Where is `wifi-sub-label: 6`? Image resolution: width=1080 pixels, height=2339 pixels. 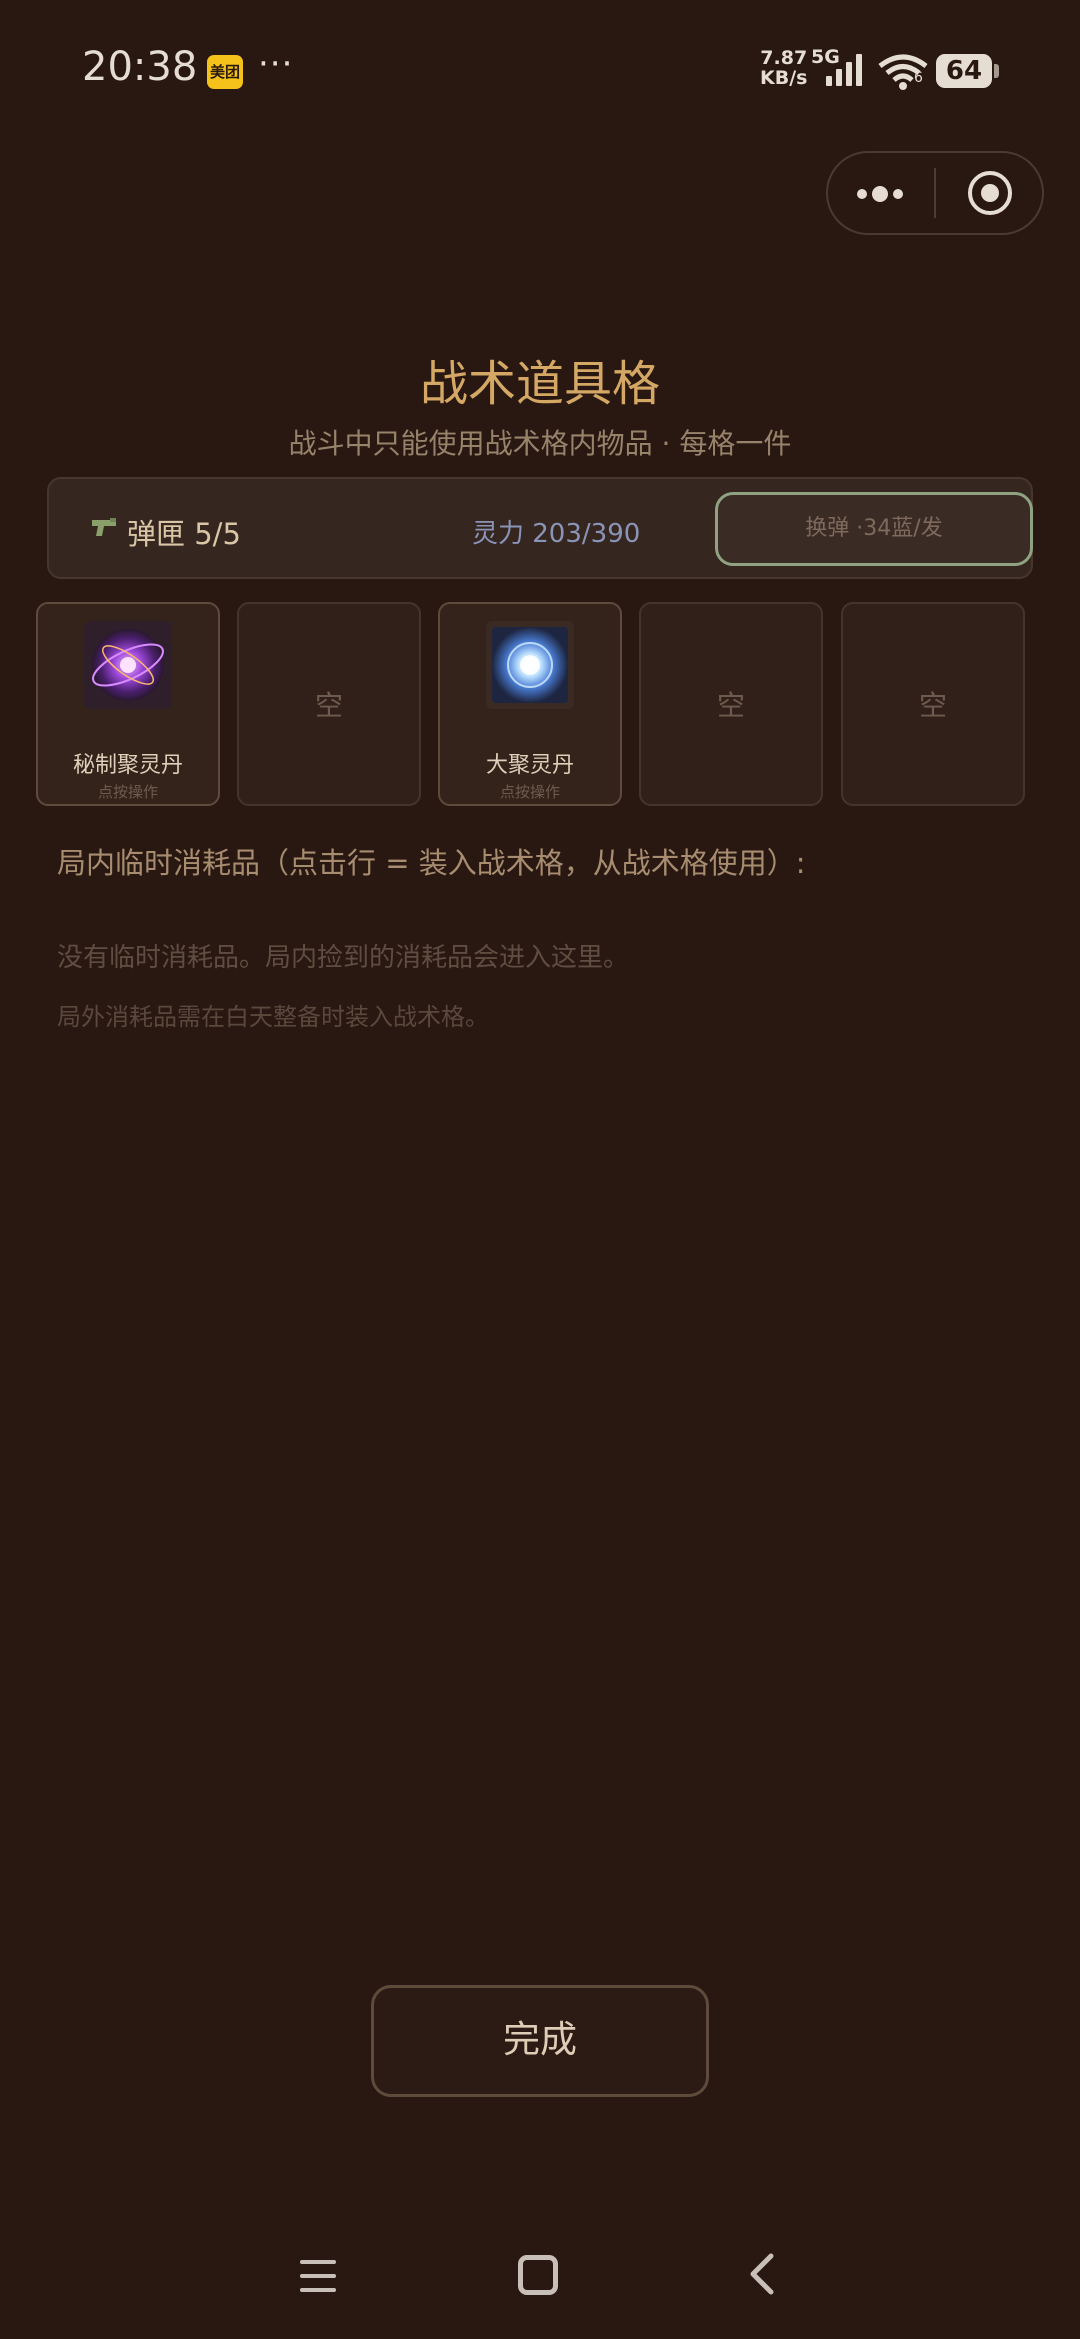 wifi-sub-label: 6 is located at coordinates (918, 78).